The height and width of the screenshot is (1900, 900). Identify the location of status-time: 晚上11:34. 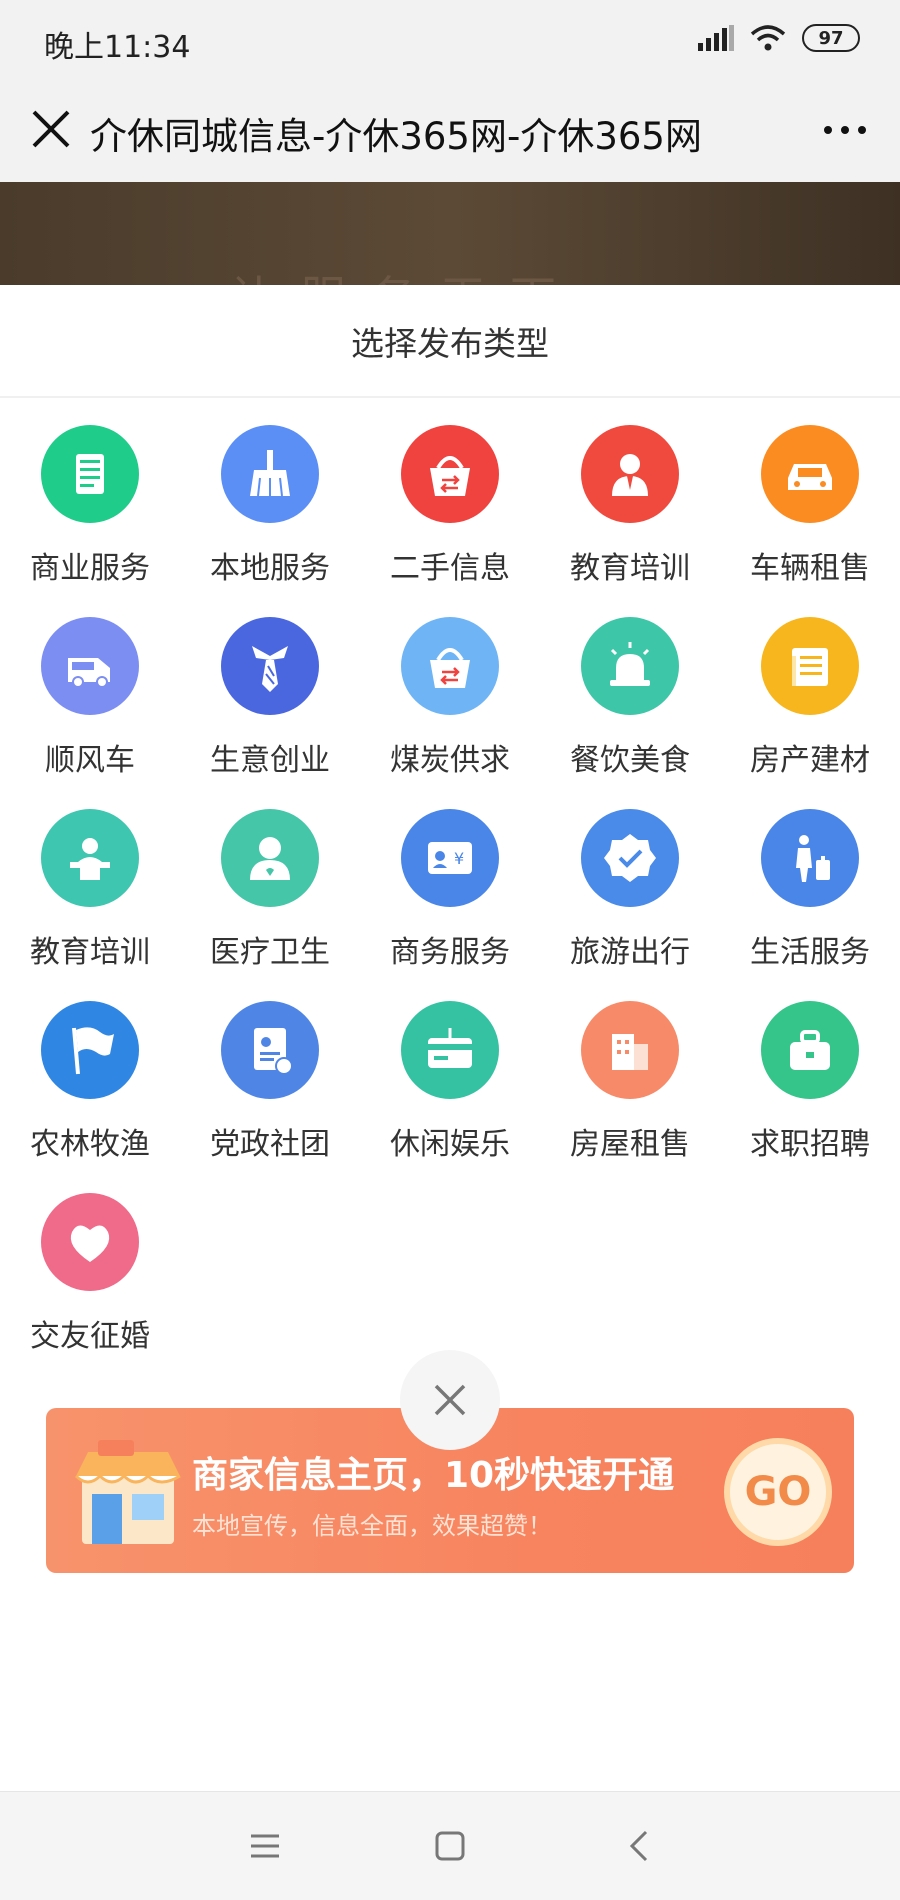
(117, 47).